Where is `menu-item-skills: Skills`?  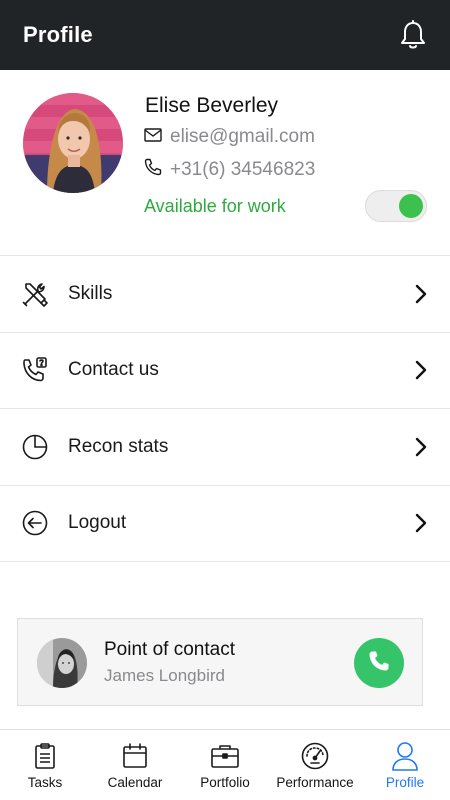
menu-item-skills: Skills is located at coordinates (225, 294).